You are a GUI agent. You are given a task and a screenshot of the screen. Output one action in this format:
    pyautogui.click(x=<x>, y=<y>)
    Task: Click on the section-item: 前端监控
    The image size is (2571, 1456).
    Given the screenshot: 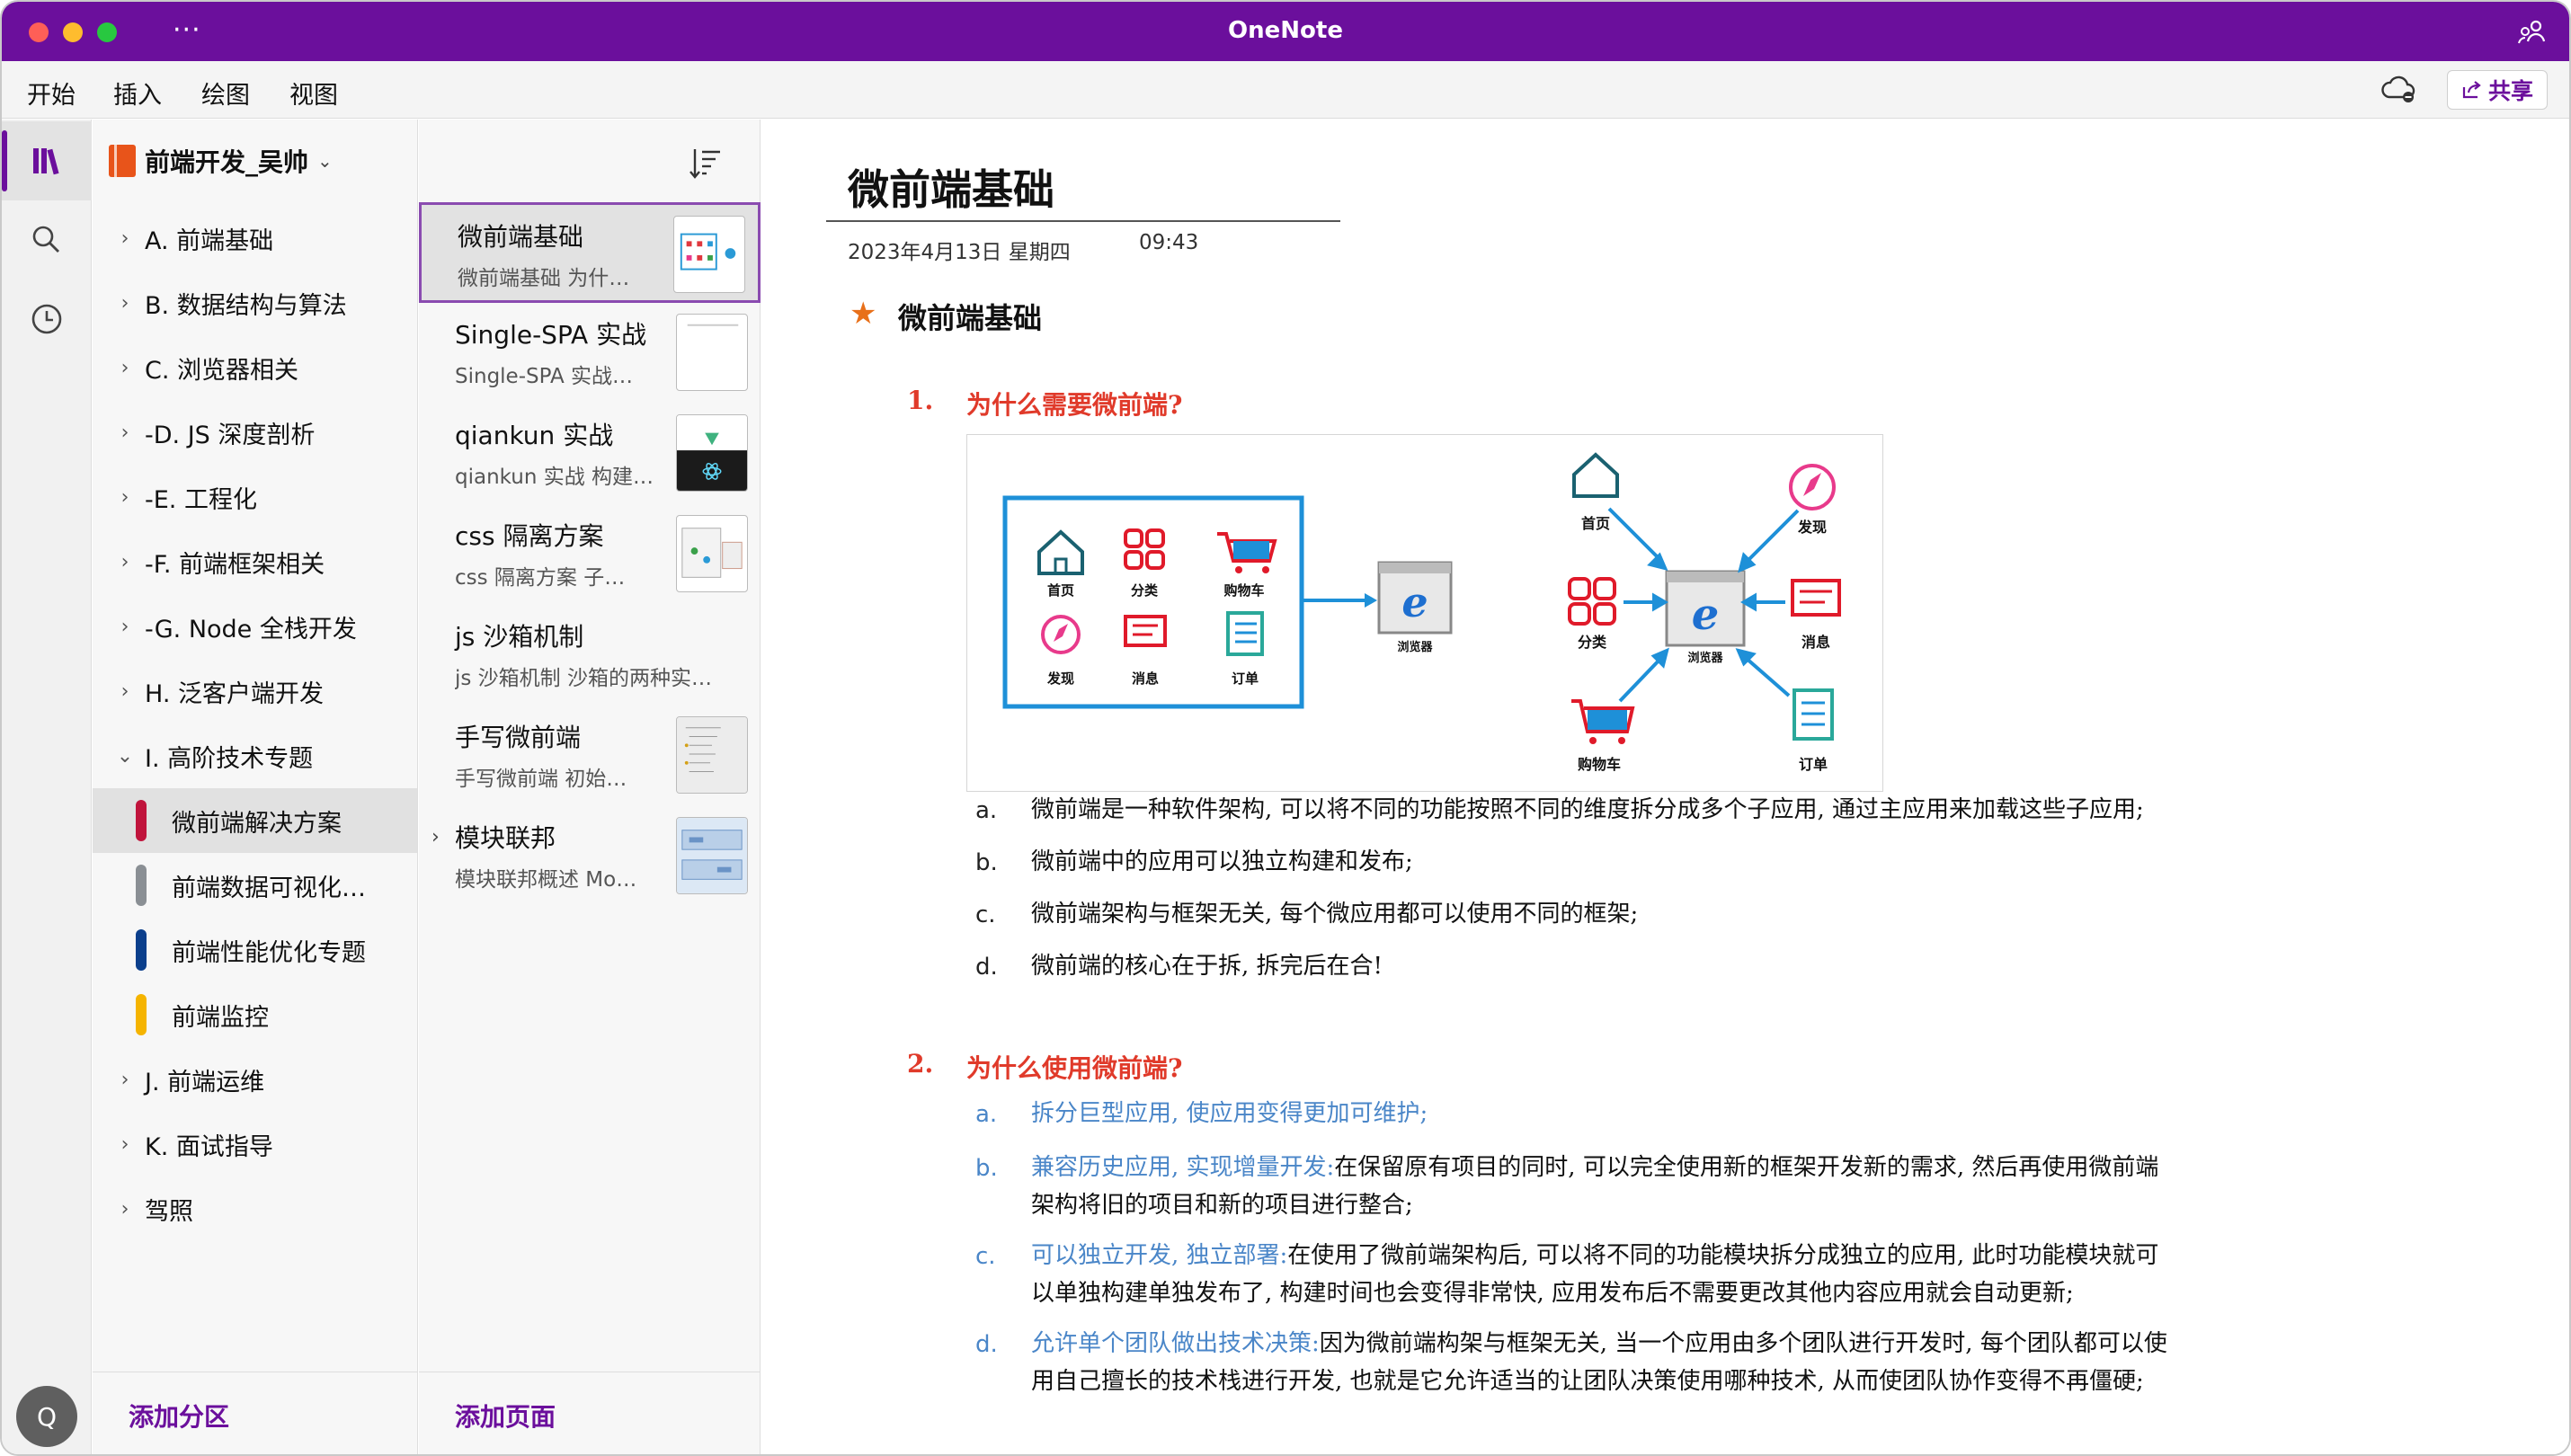 What is the action you would take?
    pyautogui.click(x=255, y=1015)
    